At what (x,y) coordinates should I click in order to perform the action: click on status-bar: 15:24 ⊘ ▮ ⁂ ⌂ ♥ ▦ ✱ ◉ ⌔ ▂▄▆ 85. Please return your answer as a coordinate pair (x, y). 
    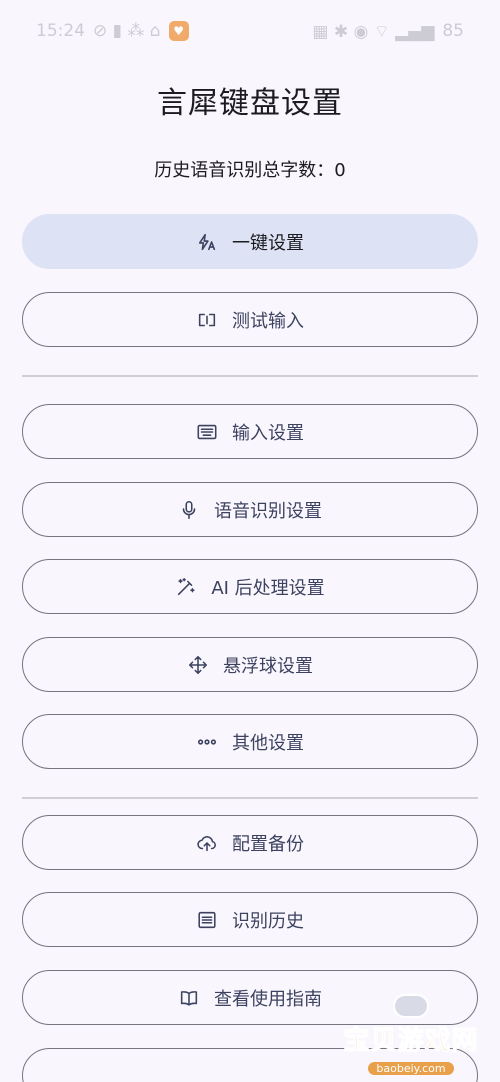
    Looking at the image, I should click on (250, 31).